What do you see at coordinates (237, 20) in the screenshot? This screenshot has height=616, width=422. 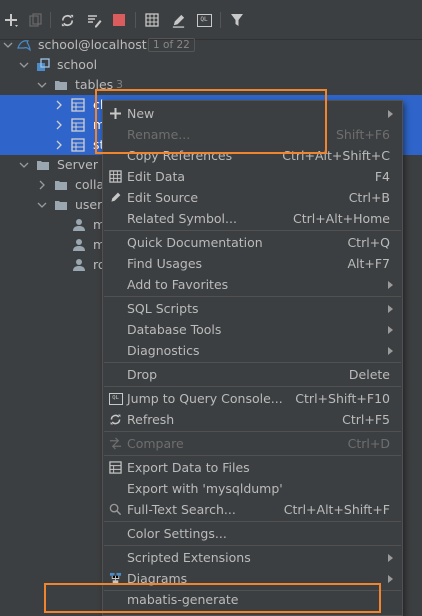 I see `filter-icon` at bounding box center [237, 20].